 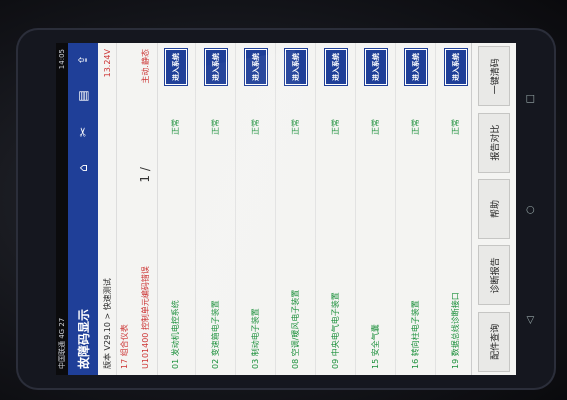 I want to click on tools-icon: ✂, so click(x=83, y=132).